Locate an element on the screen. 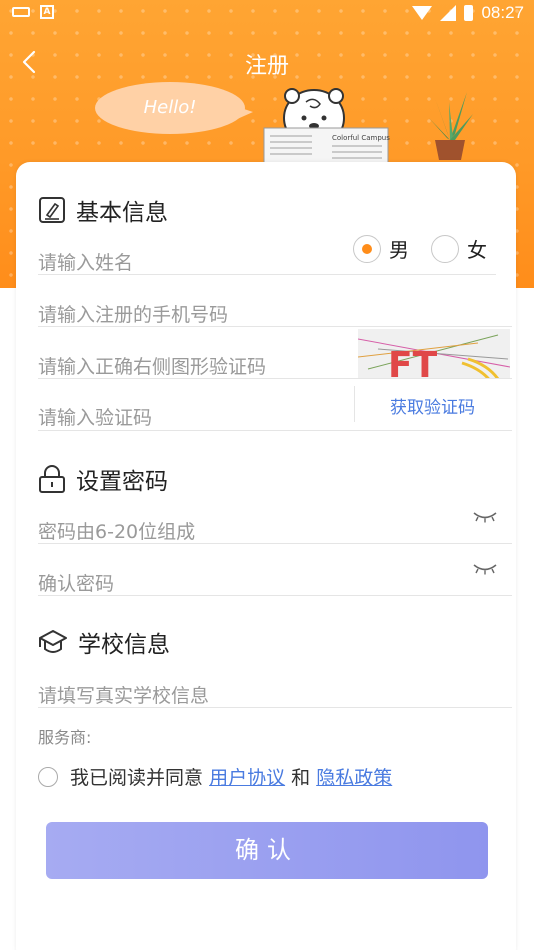 The height and width of the screenshot is (950, 534). agreement-and: 和 is located at coordinates (301, 778).